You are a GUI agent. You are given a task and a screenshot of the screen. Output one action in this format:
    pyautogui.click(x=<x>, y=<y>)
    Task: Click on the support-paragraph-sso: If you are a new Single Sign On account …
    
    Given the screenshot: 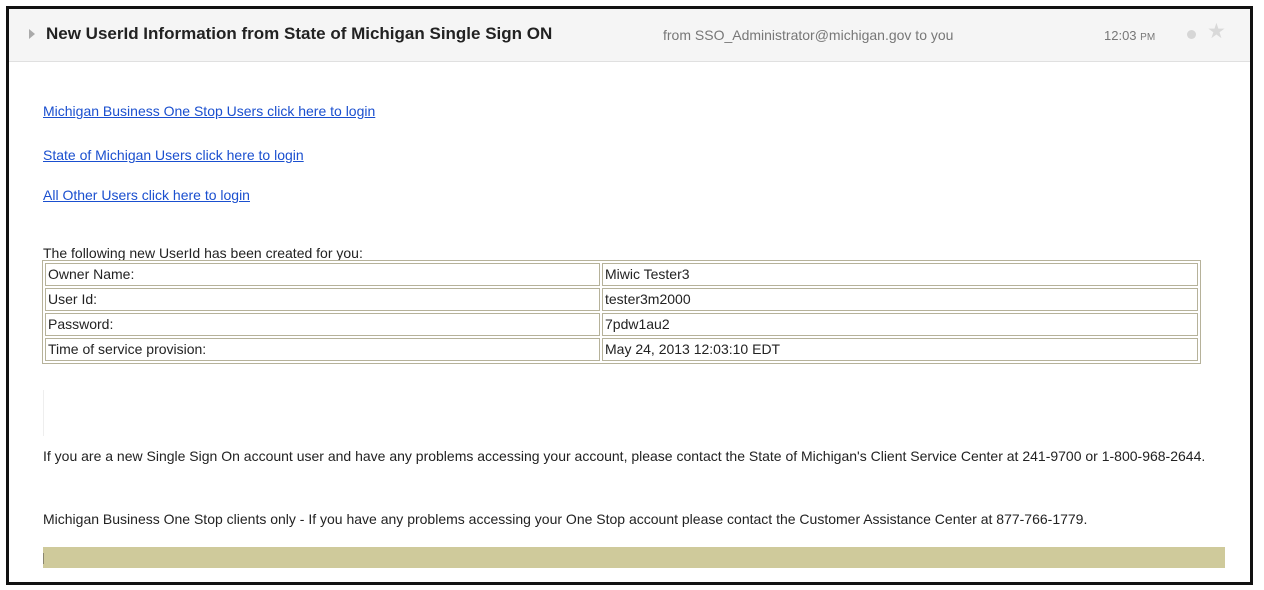 What is the action you would take?
    pyautogui.click(x=624, y=456)
    